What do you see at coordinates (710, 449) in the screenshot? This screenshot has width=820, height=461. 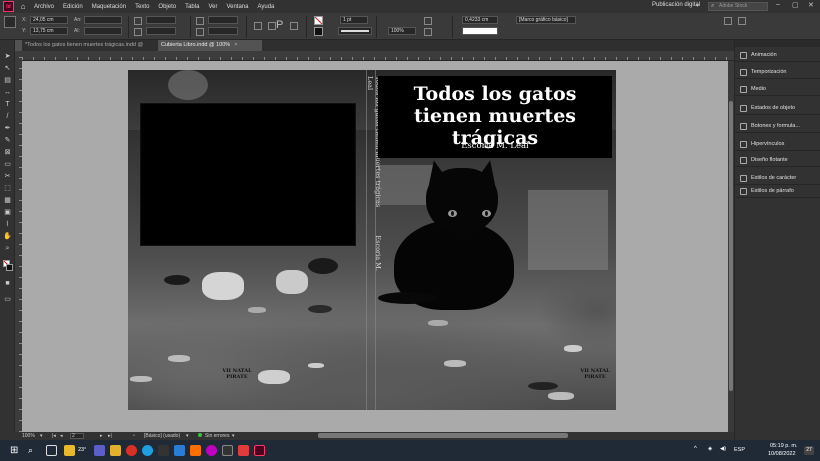 I see `network-icon: ◈` at bounding box center [710, 449].